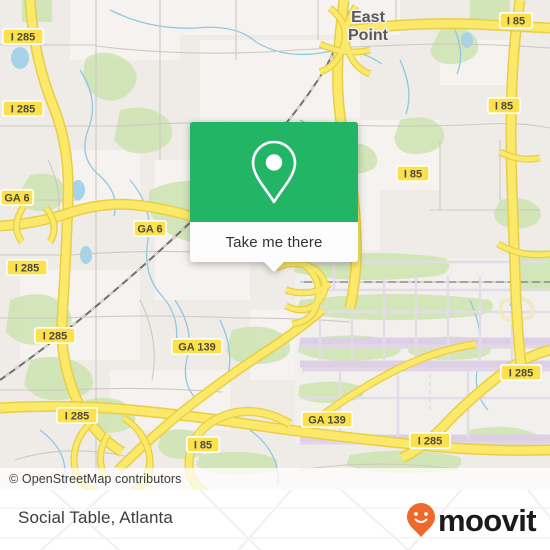  Describe the element at coordinates (274, 242) in the screenshot. I see `take-me-there-label: Take me there` at that location.